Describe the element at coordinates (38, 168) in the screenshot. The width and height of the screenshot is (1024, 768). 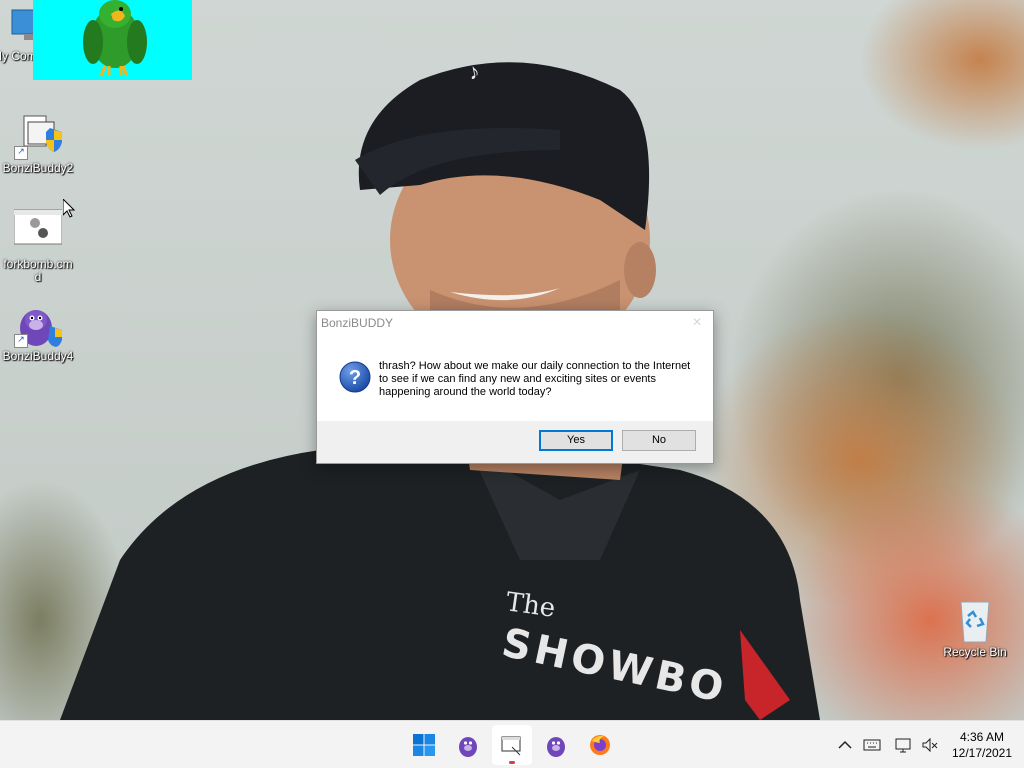
I see `desktop-icon-label: BonziBuddy2` at that location.